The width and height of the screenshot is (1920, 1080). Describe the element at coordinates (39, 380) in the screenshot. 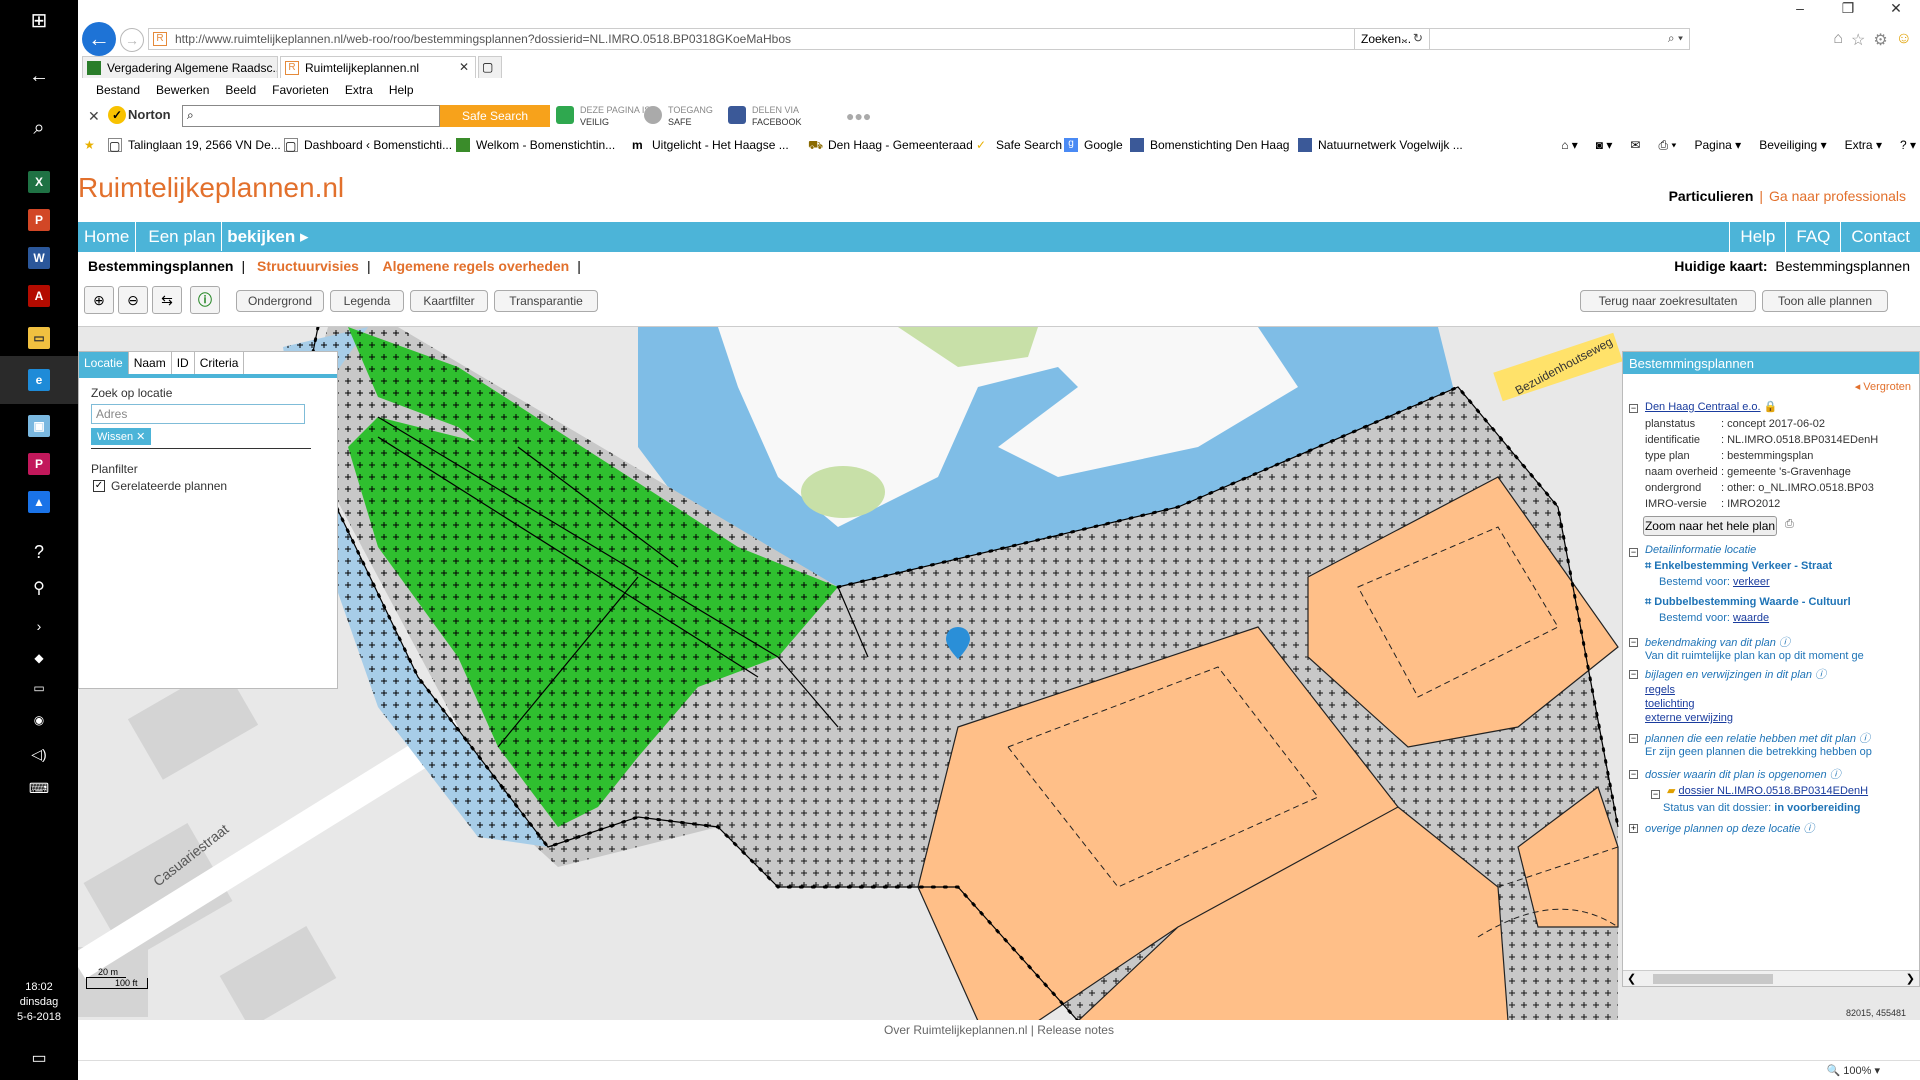

I see `internet-explorer-icon: e` at that location.